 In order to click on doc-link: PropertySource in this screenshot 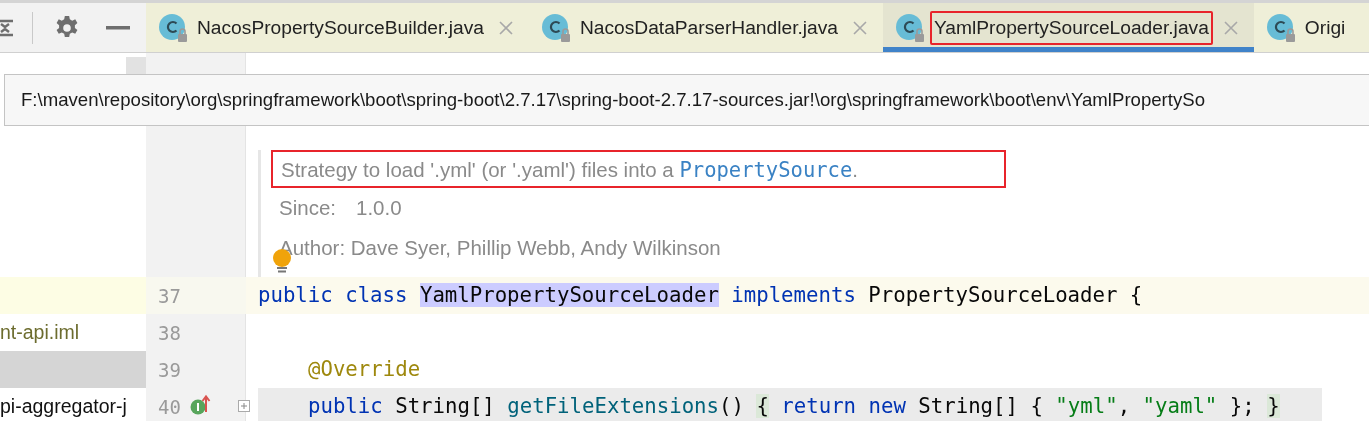, I will do `click(766, 170)`.